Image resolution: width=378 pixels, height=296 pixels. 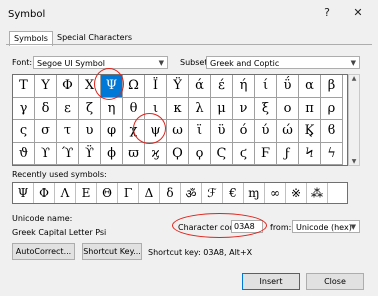 What do you see at coordinates (156, 153) in the screenshot?
I see `symbol-cell: ϗ` at bounding box center [156, 153].